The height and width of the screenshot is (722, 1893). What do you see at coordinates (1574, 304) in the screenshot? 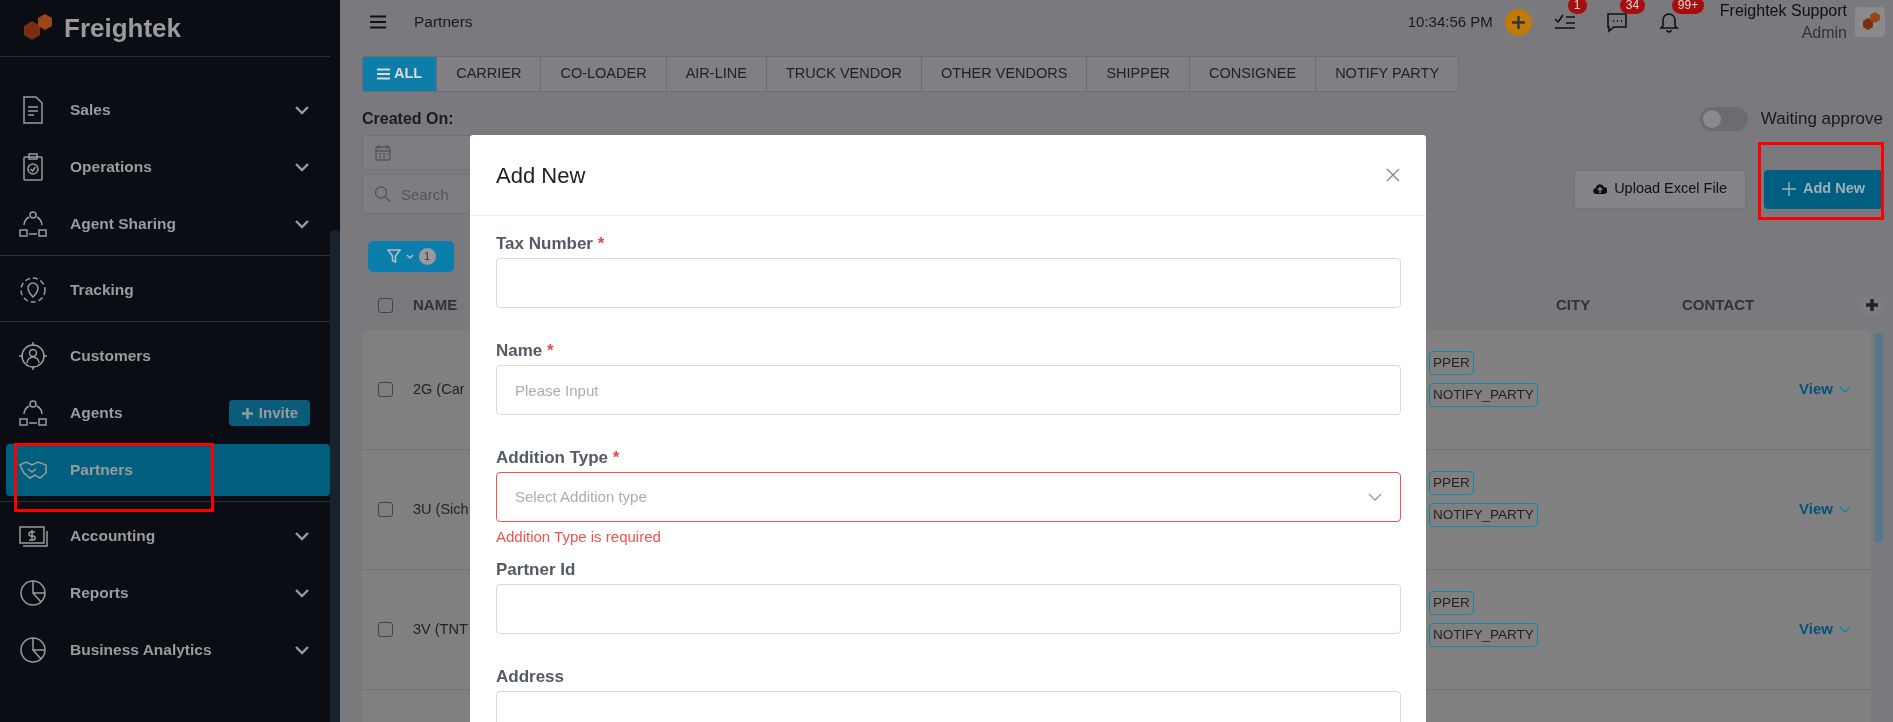
I see `column-header: CITY` at bounding box center [1574, 304].